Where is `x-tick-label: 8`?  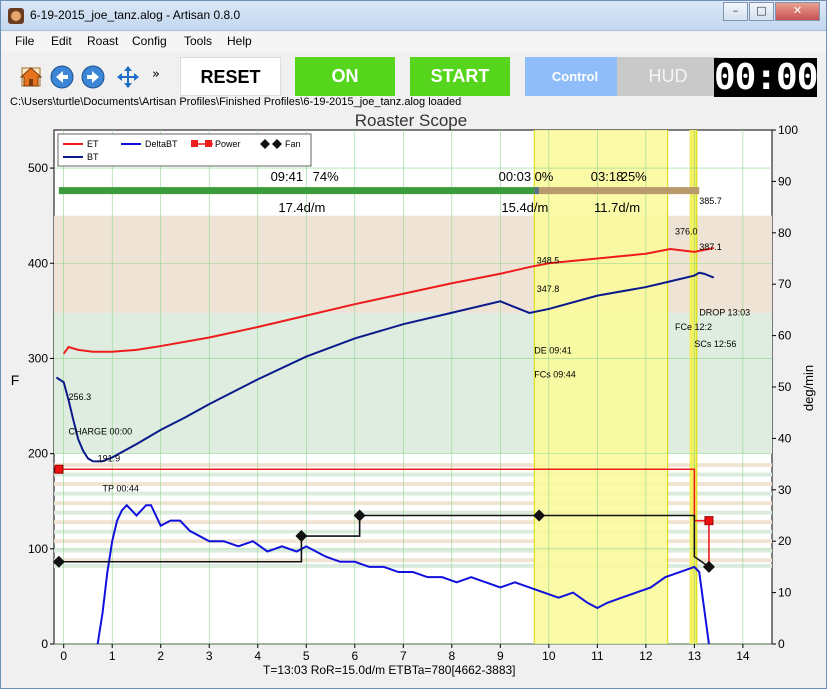
x-tick-label: 8 is located at coordinates (451, 656).